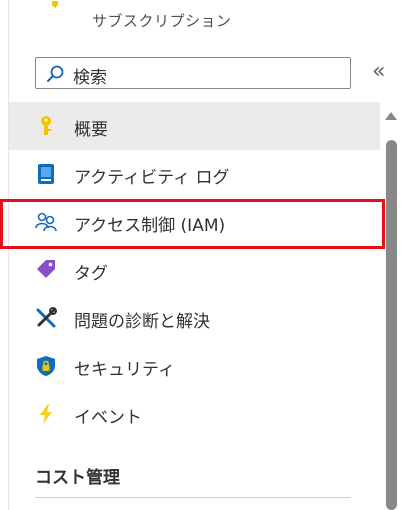  What do you see at coordinates (162, 21) in the screenshot?
I see `page-subtitle: サブスクリプション` at bounding box center [162, 21].